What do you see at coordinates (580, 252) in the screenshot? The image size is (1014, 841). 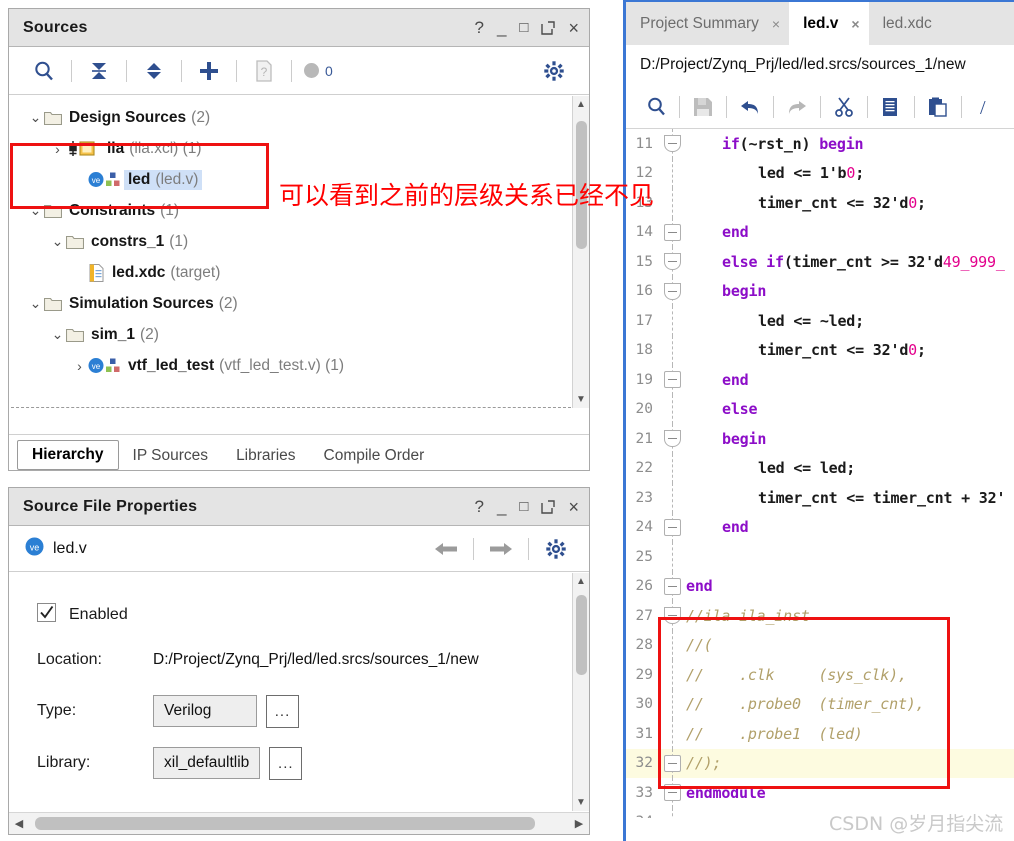 I see `sources-tree-scrollbar: ▲ ▼` at bounding box center [580, 252].